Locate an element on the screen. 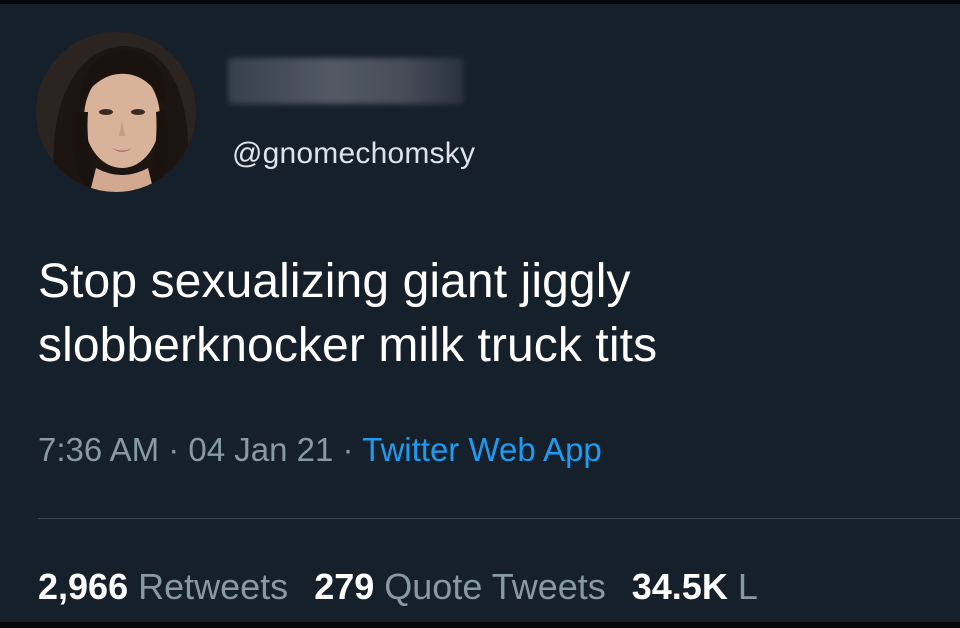 This screenshot has height=628, width=960. tweet-stats: 2,966 Retweets 279 Quote Tweets 34.5K L is located at coordinates (398, 587).